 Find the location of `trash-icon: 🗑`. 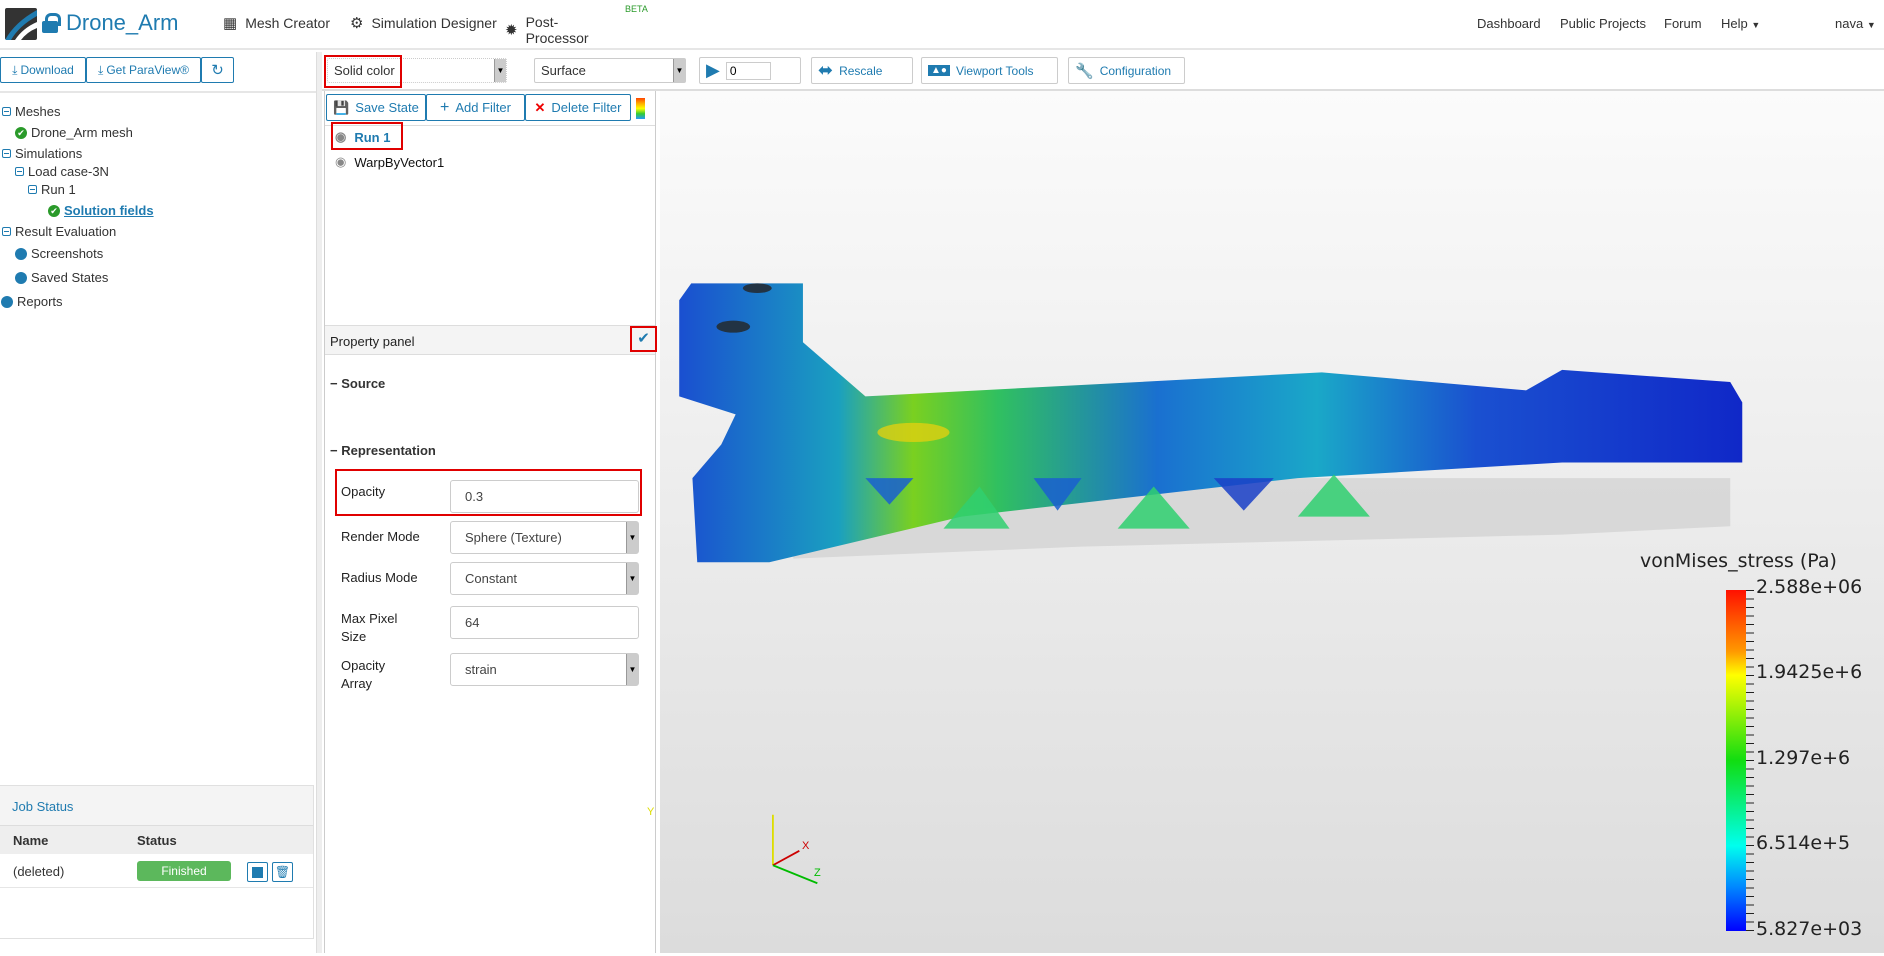

trash-icon: 🗑 is located at coordinates (282, 872).